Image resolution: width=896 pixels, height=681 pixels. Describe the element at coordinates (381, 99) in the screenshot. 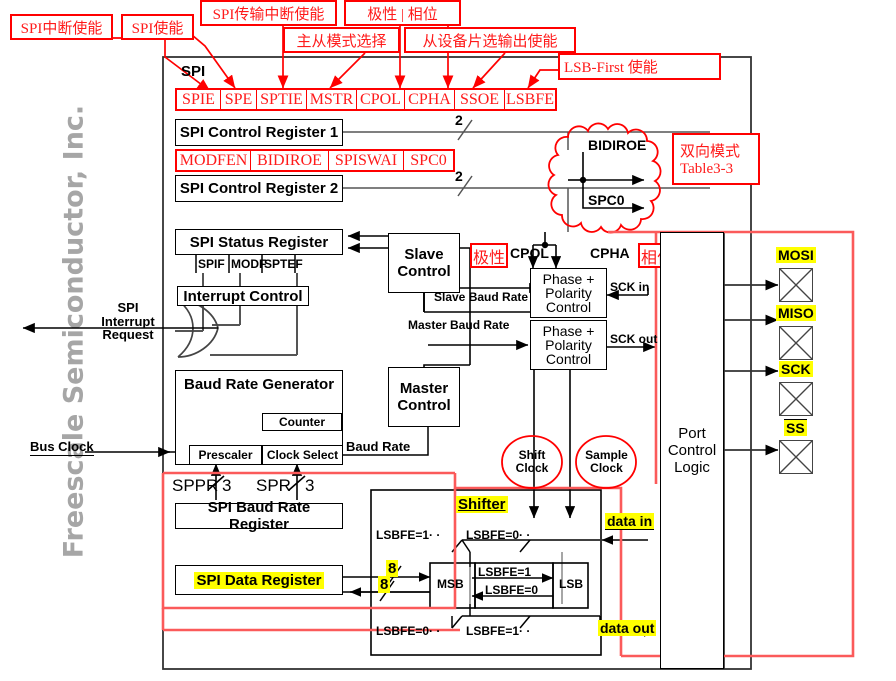

I see `bit-cpol: CPOL` at that location.